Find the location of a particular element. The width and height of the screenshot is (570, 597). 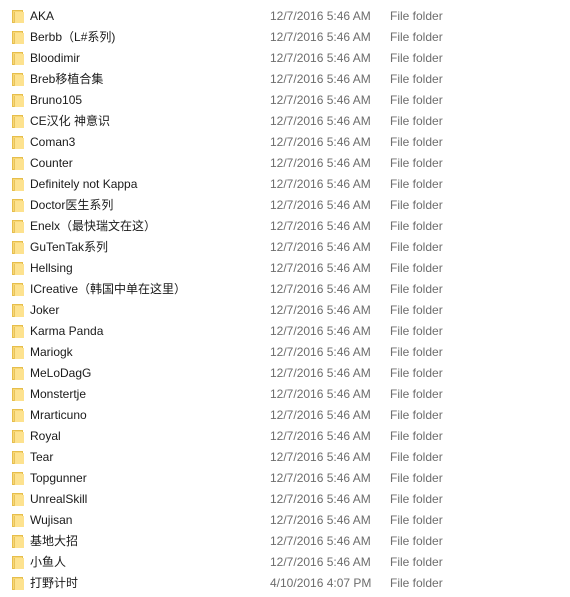

folder-row: Wujisan 12/7/2016 5:46 AM File folder is located at coordinates (285, 520).